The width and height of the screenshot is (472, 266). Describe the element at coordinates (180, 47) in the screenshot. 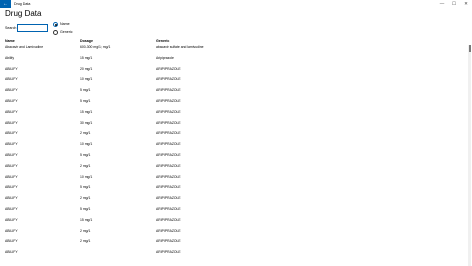

I see `drug-generic: abacavir sulfate and lamivudine` at that location.